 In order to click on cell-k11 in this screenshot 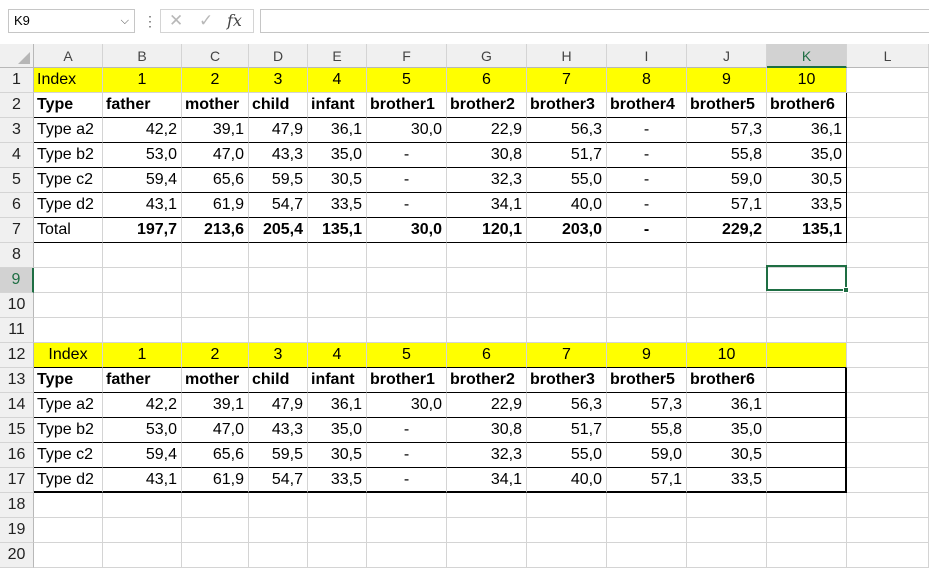, I will do `click(807, 330)`.